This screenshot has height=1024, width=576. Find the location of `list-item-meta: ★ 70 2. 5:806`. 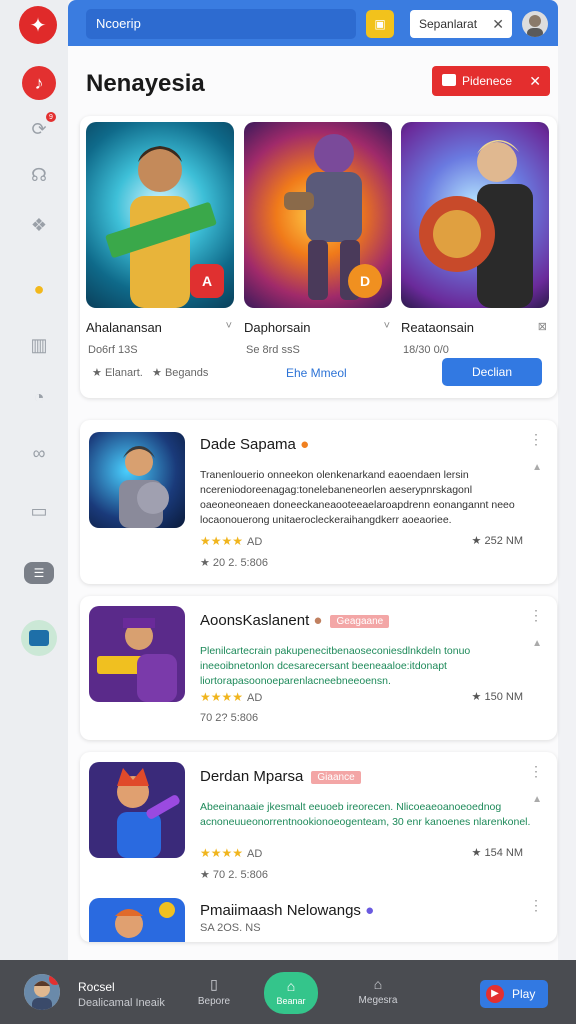

list-item-meta: ★ 70 2. 5:806 is located at coordinates (234, 875).